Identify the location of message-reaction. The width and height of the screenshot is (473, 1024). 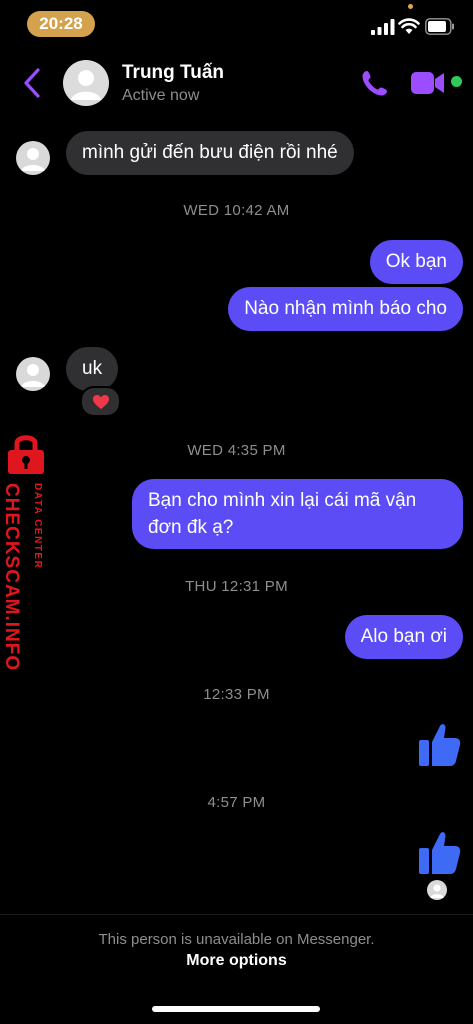
(100, 401).